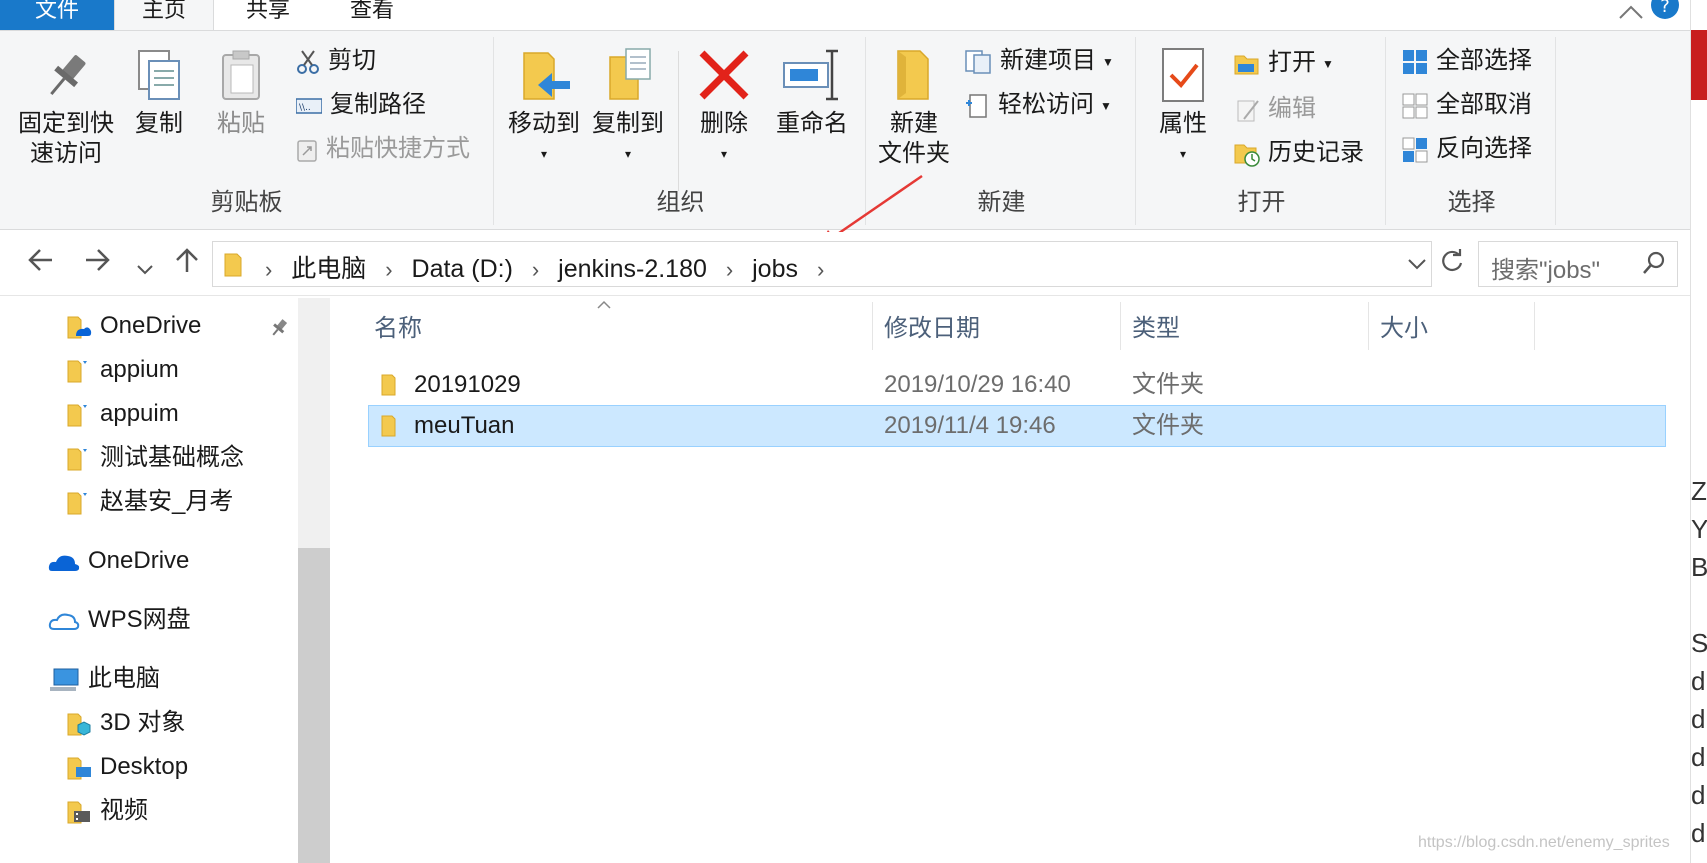 This screenshot has width=1707, height=863. I want to click on column-header-type: 类型, so click(1156, 325).